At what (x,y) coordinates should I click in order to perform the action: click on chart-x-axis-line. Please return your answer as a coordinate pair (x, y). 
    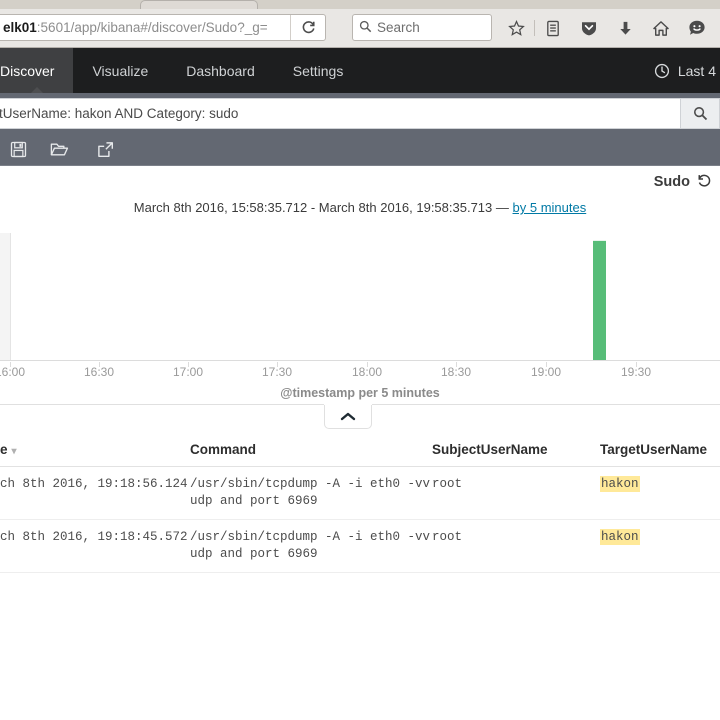
    Looking at the image, I should click on (360, 360).